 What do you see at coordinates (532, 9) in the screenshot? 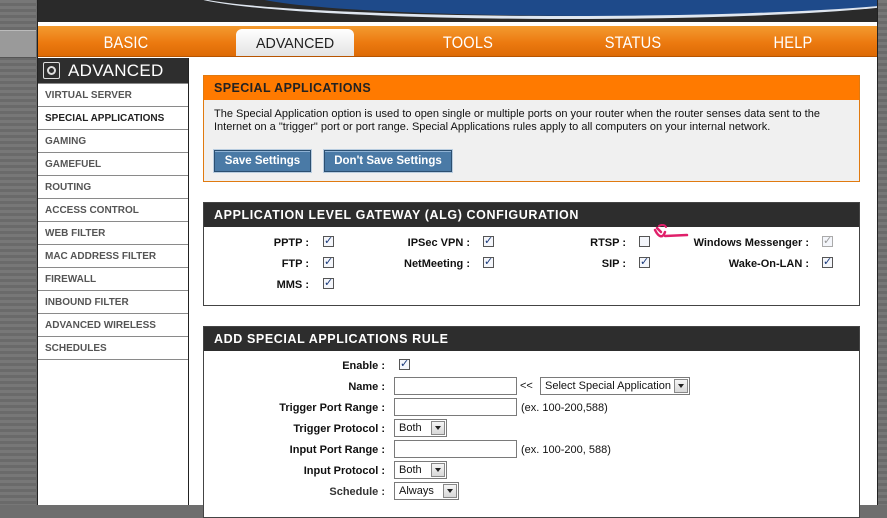
I see `banner-swoosh-line` at bounding box center [532, 9].